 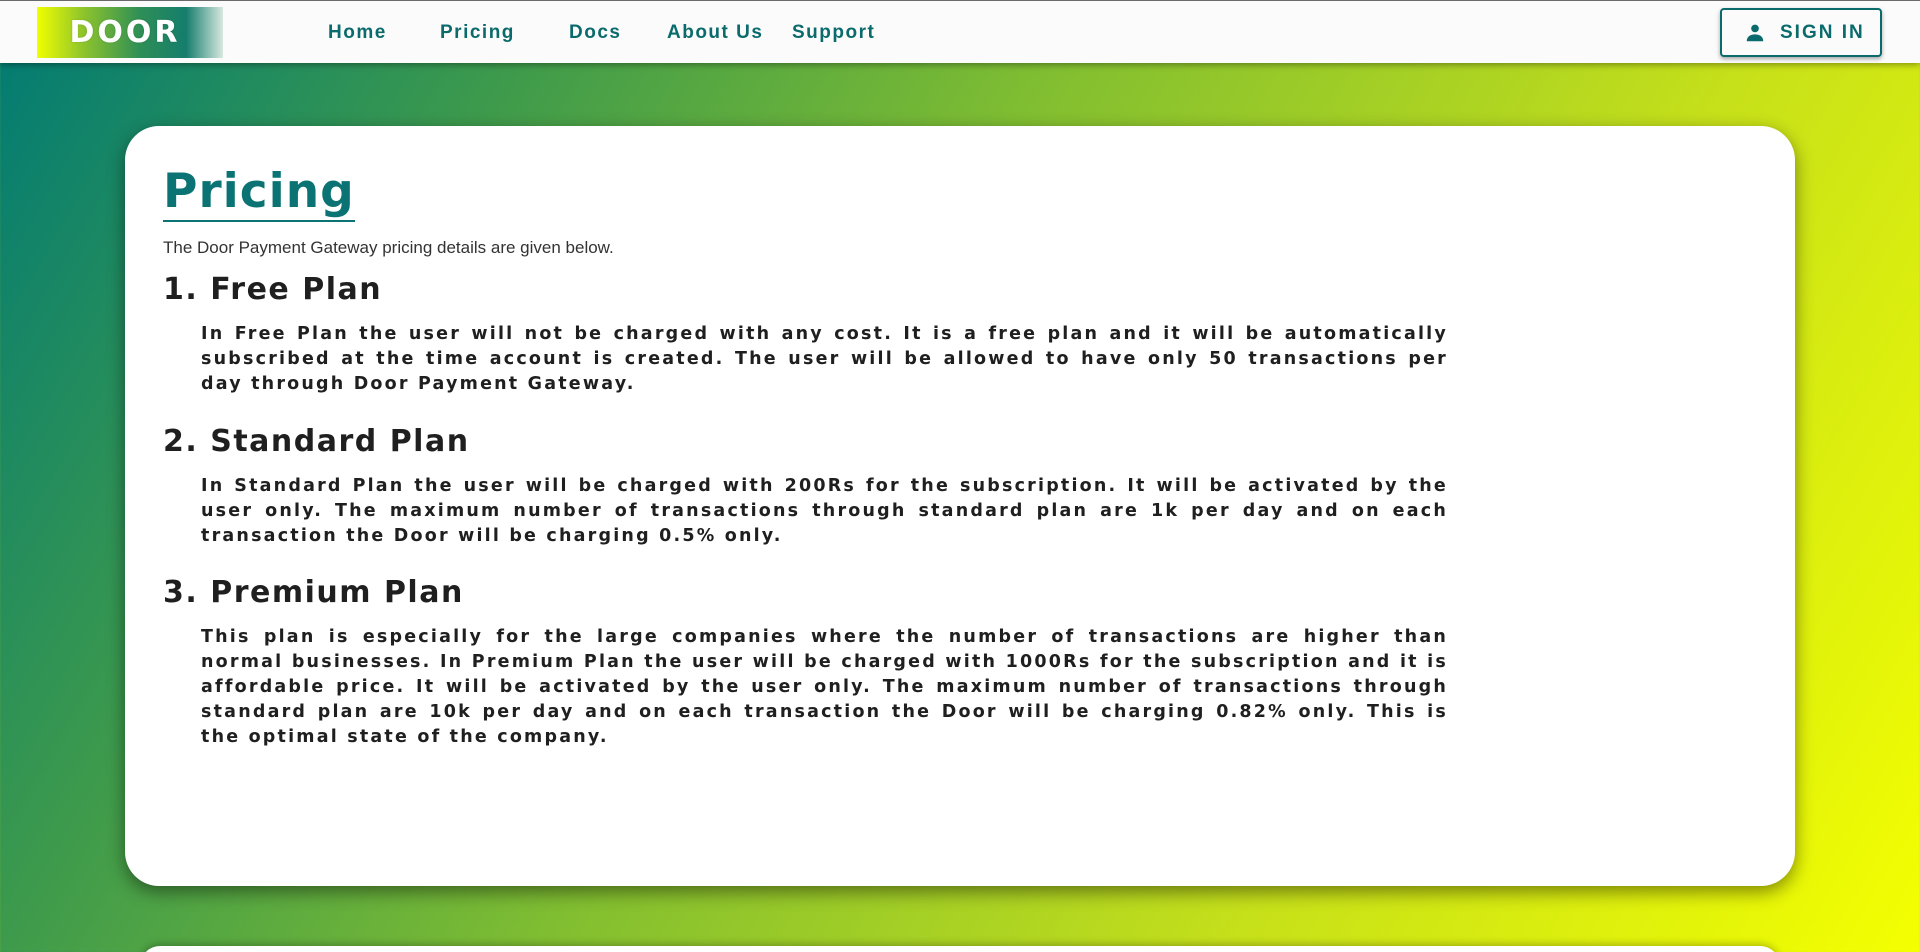 What do you see at coordinates (313, 592) in the screenshot?
I see `premium-plan-title: 3. Premium Plan` at bounding box center [313, 592].